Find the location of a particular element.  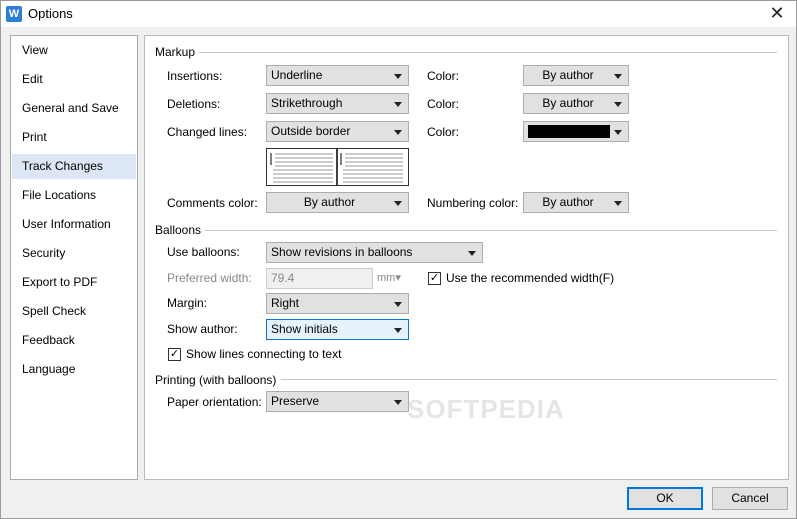

sidebar-item-security: Security is located at coordinates (74, 253).